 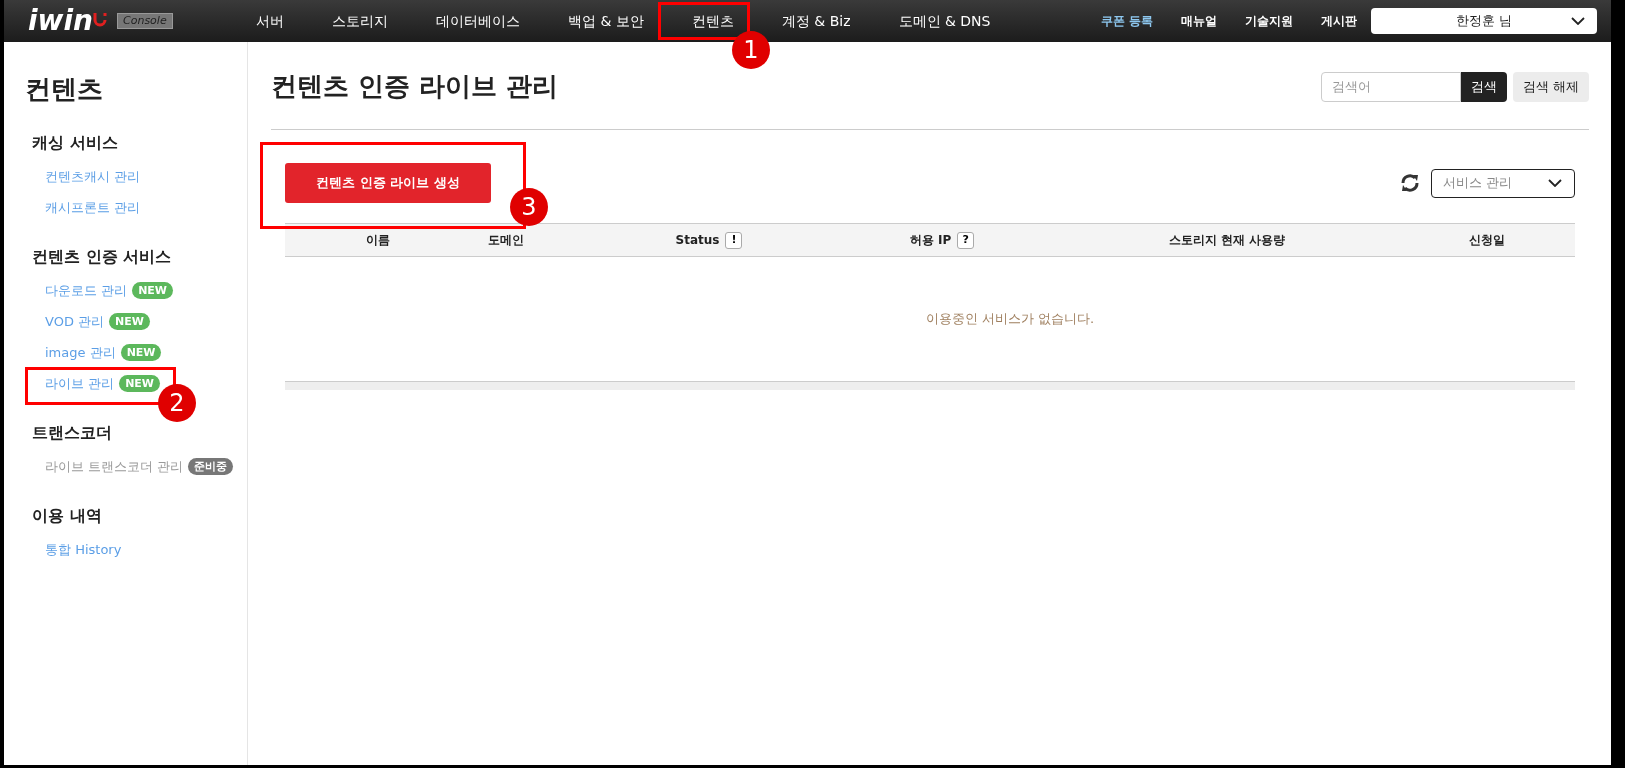 What do you see at coordinates (506, 240) in the screenshot?
I see `column-header: 도메인` at bounding box center [506, 240].